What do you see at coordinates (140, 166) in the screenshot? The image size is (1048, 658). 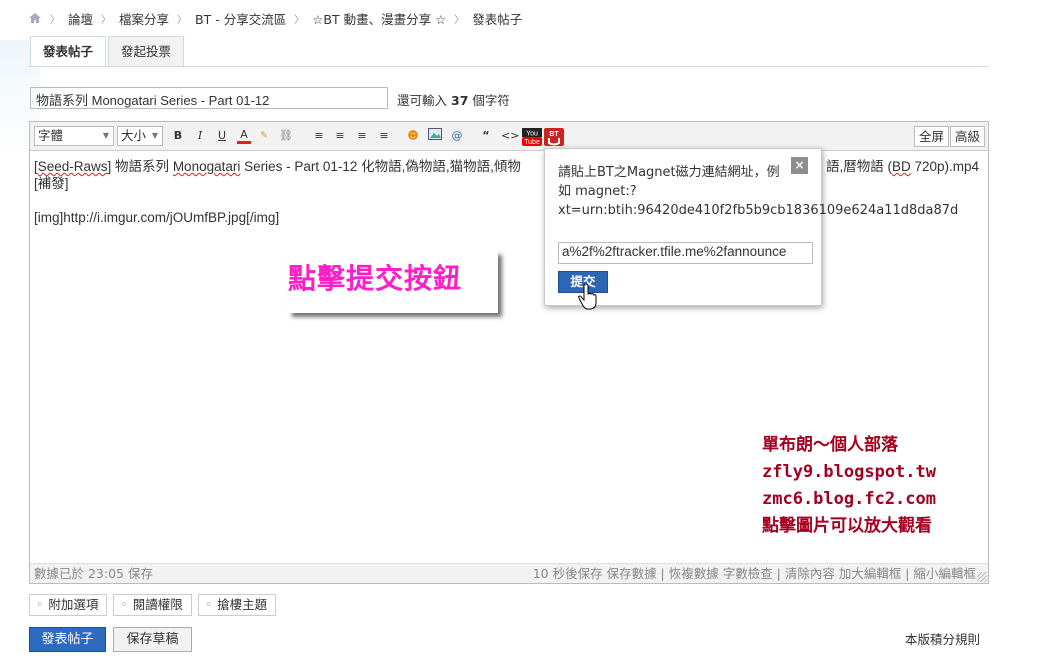 I see `content-line1-a: ] 物語系列` at bounding box center [140, 166].